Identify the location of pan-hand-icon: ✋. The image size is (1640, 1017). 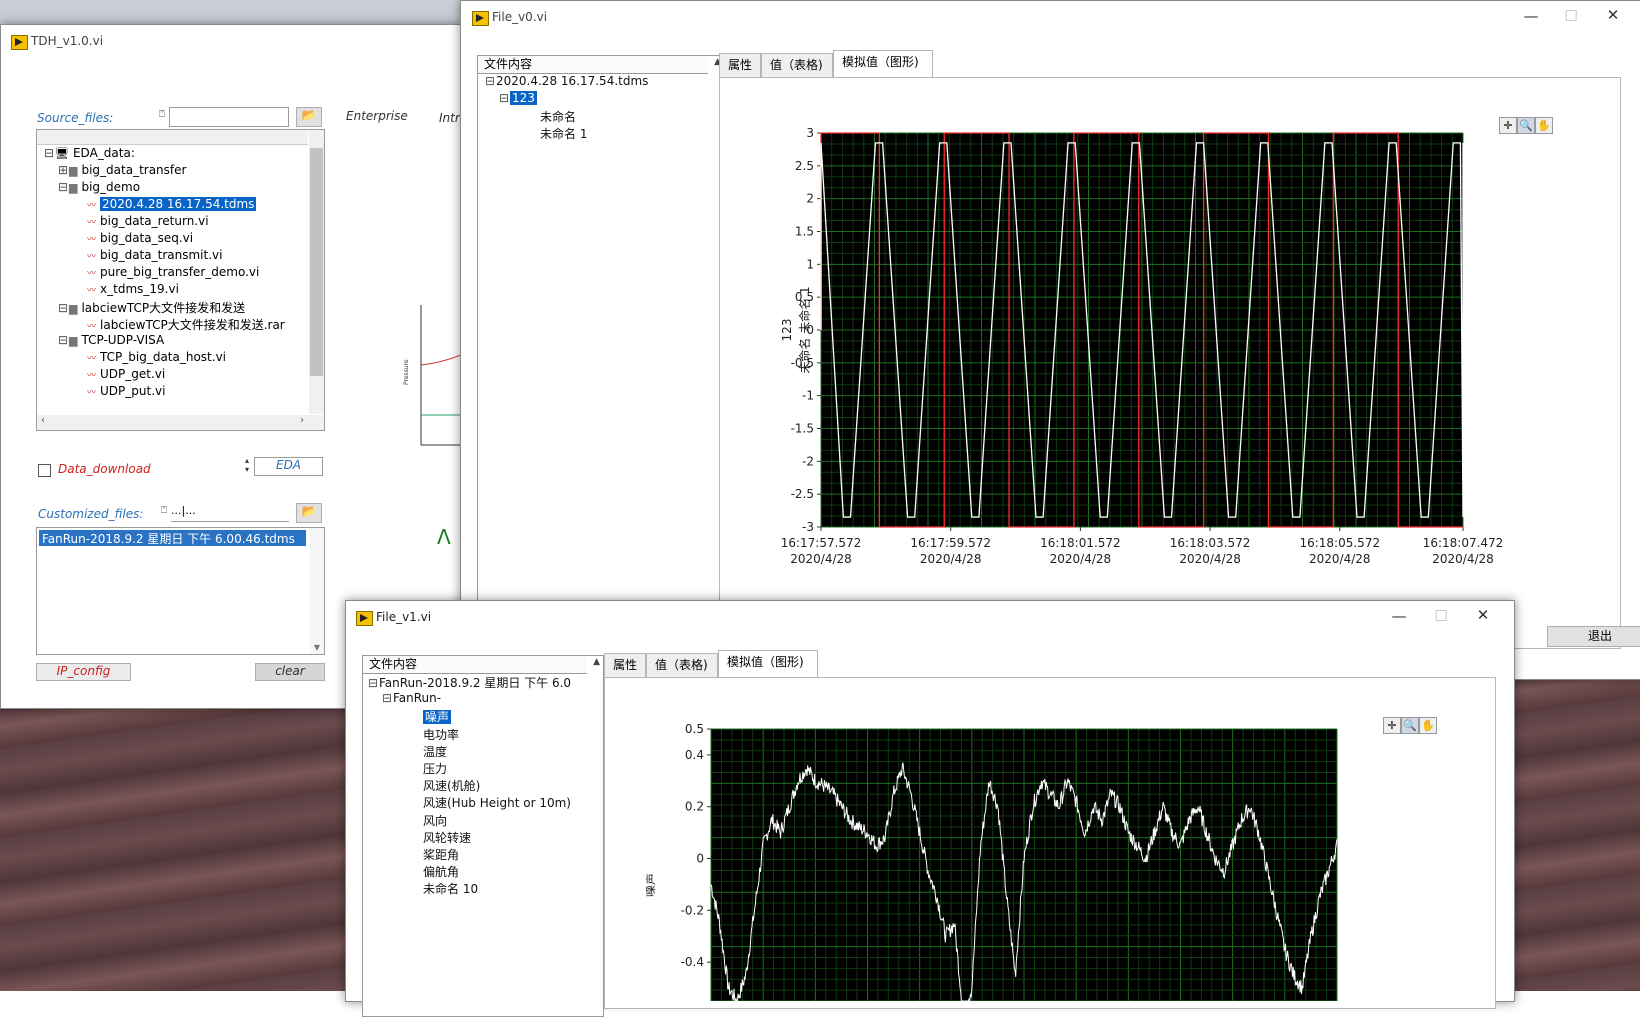
(1428, 725).